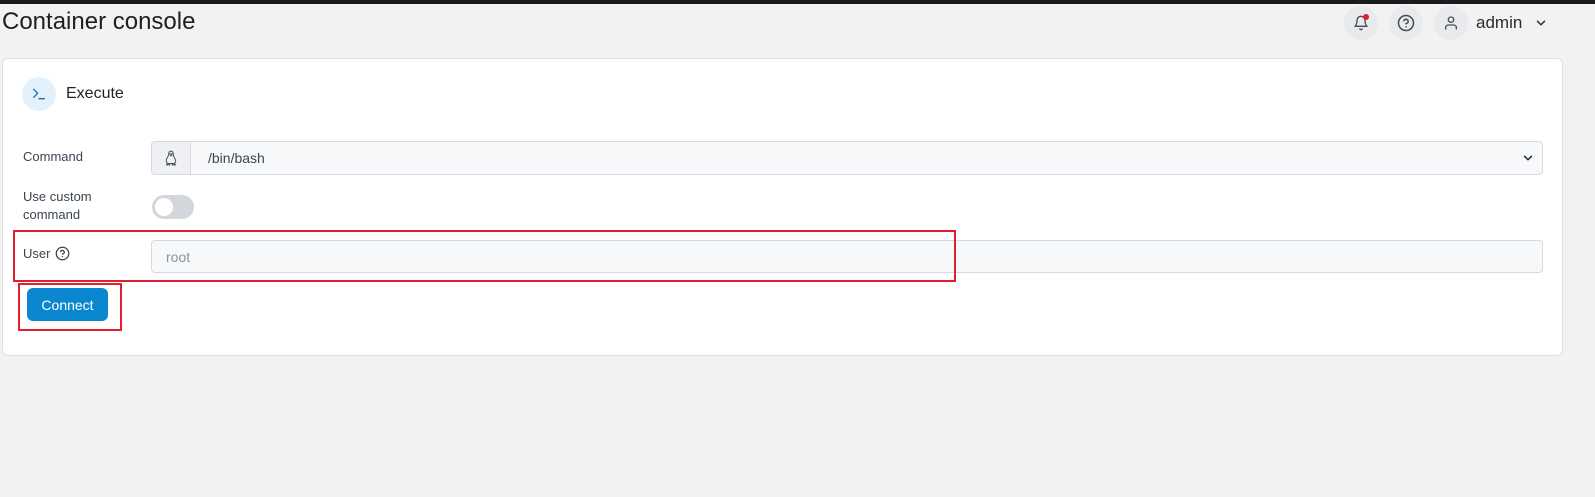  Describe the element at coordinates (67, 304) in the screenshot. I see `connect-button: Connect` at that location.